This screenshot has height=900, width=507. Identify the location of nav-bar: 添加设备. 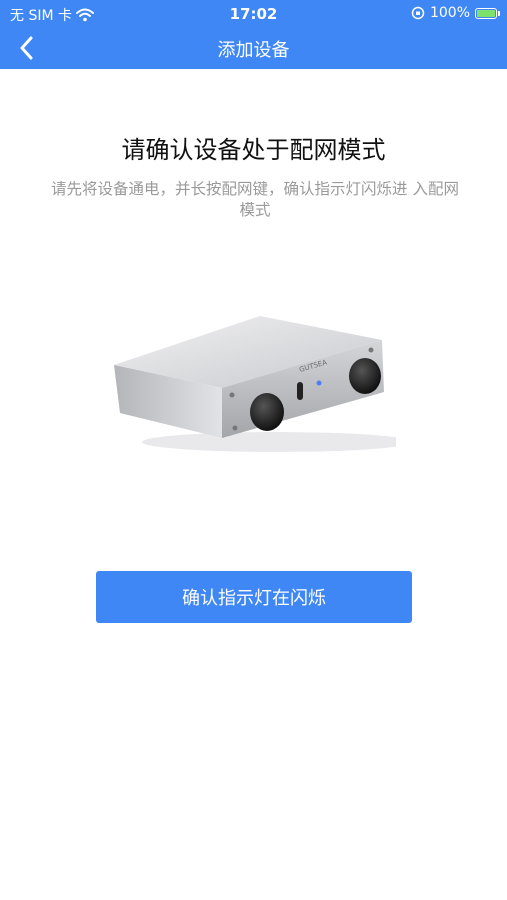
(253, 48).